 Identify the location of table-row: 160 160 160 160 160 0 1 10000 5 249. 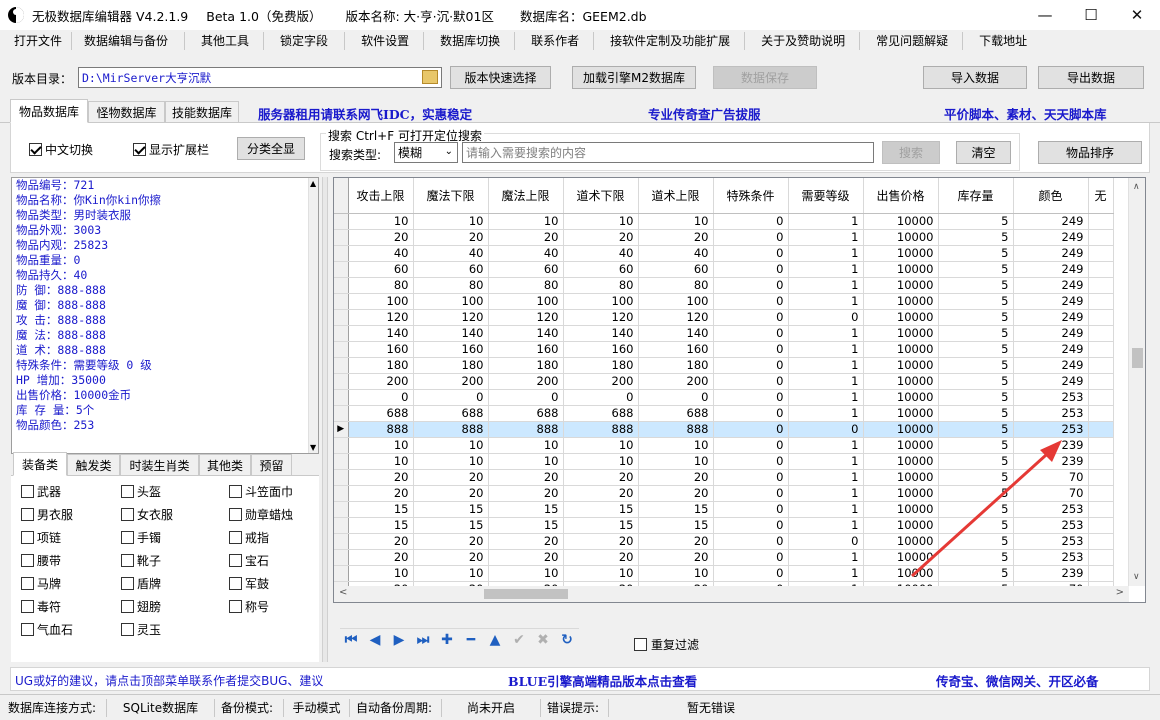
(724, 349).